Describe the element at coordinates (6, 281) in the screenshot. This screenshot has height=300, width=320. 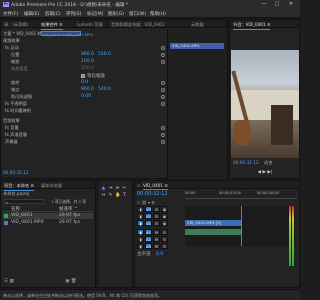
I see `list-view-icon: ☰` at that location.